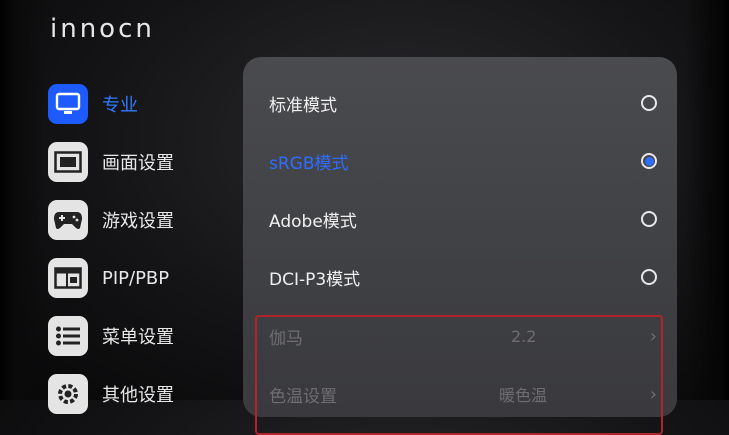 The height and width of the screenshot is (435, 729). Describe the element at coordinates (68, 394) in the screenshot. I see `gear-icon` at that location.